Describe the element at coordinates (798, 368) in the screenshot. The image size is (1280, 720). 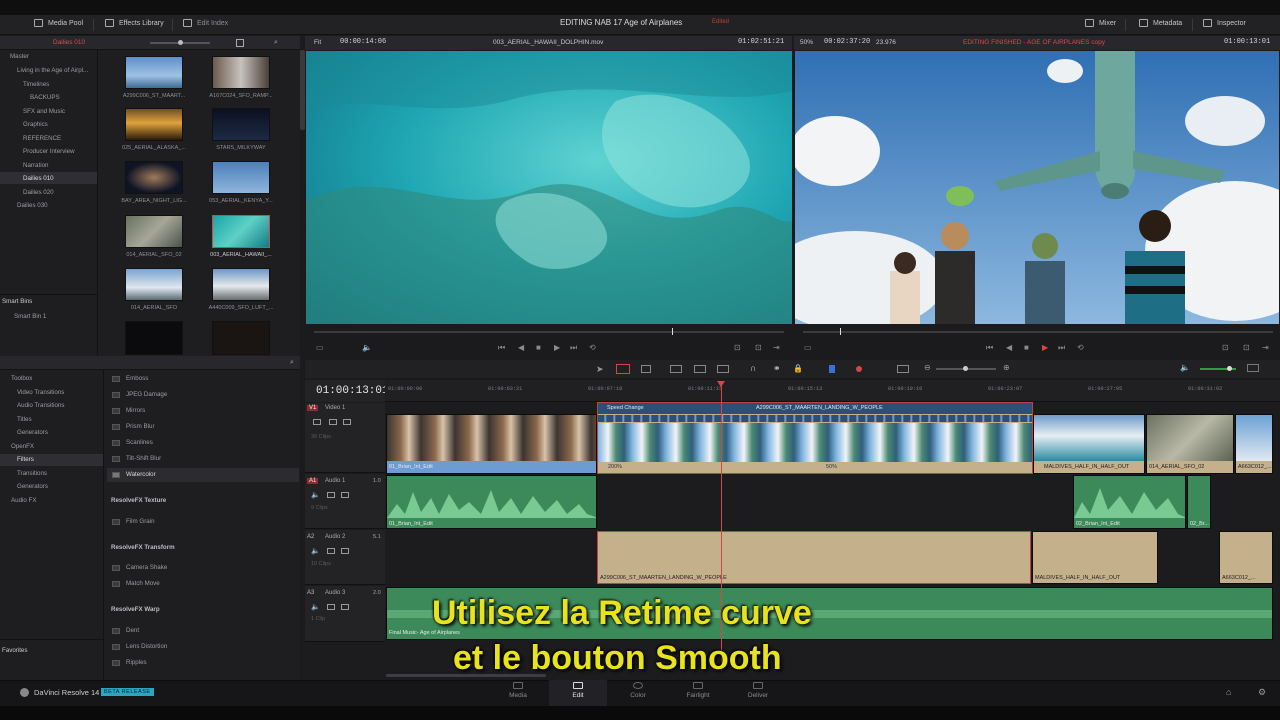
I see `lock-icon: 🔒` at that location.